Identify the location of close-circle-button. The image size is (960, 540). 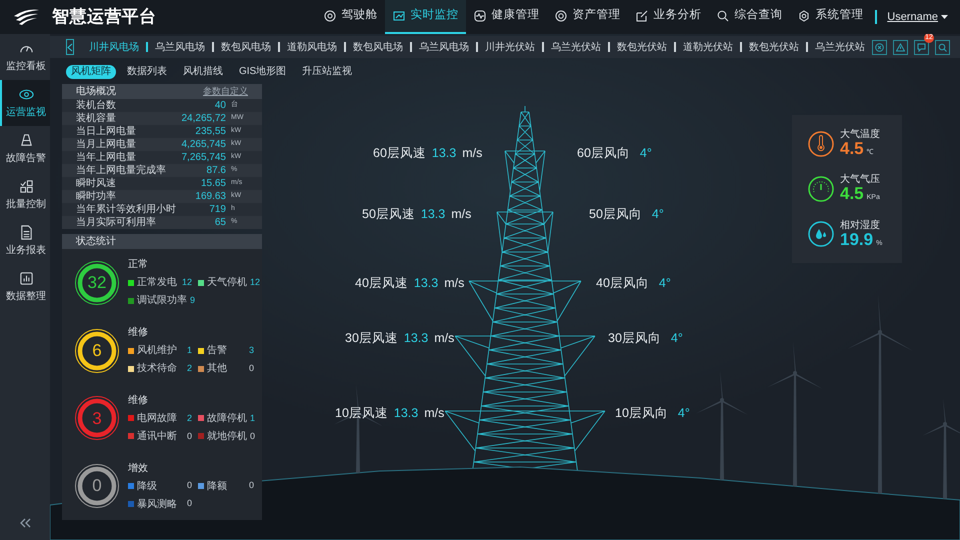
(879, 47).